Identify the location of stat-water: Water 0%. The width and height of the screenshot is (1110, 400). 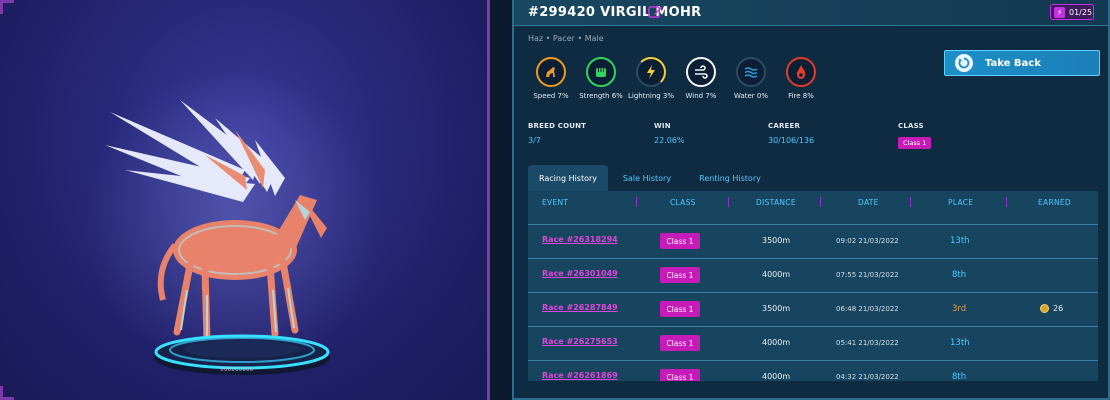
(751, 78).